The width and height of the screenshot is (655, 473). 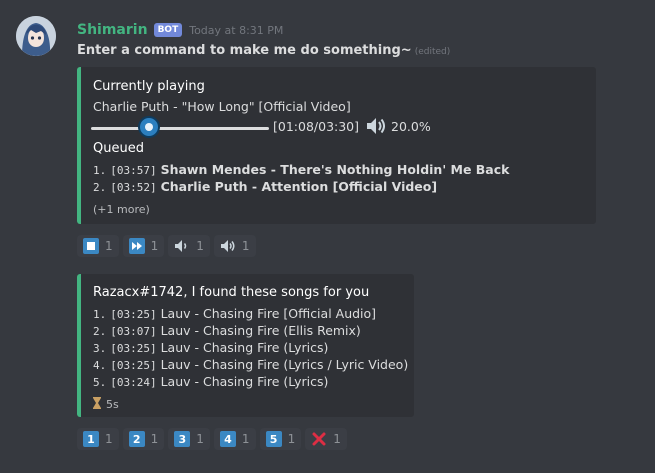 I want to click on result-number: 5., so click(x=100, y=382).